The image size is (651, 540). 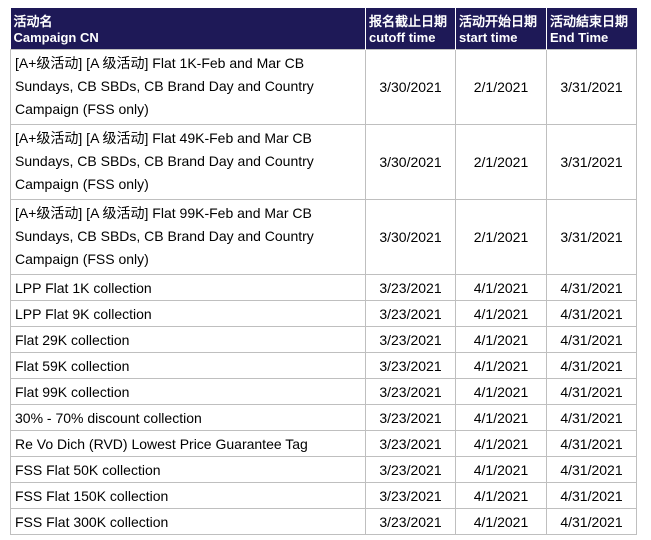 What do you see at coordinates (56, 37) in the screenshot?
I see `header-campaign-en: Campaign CN` at bounding box center [56, 37].